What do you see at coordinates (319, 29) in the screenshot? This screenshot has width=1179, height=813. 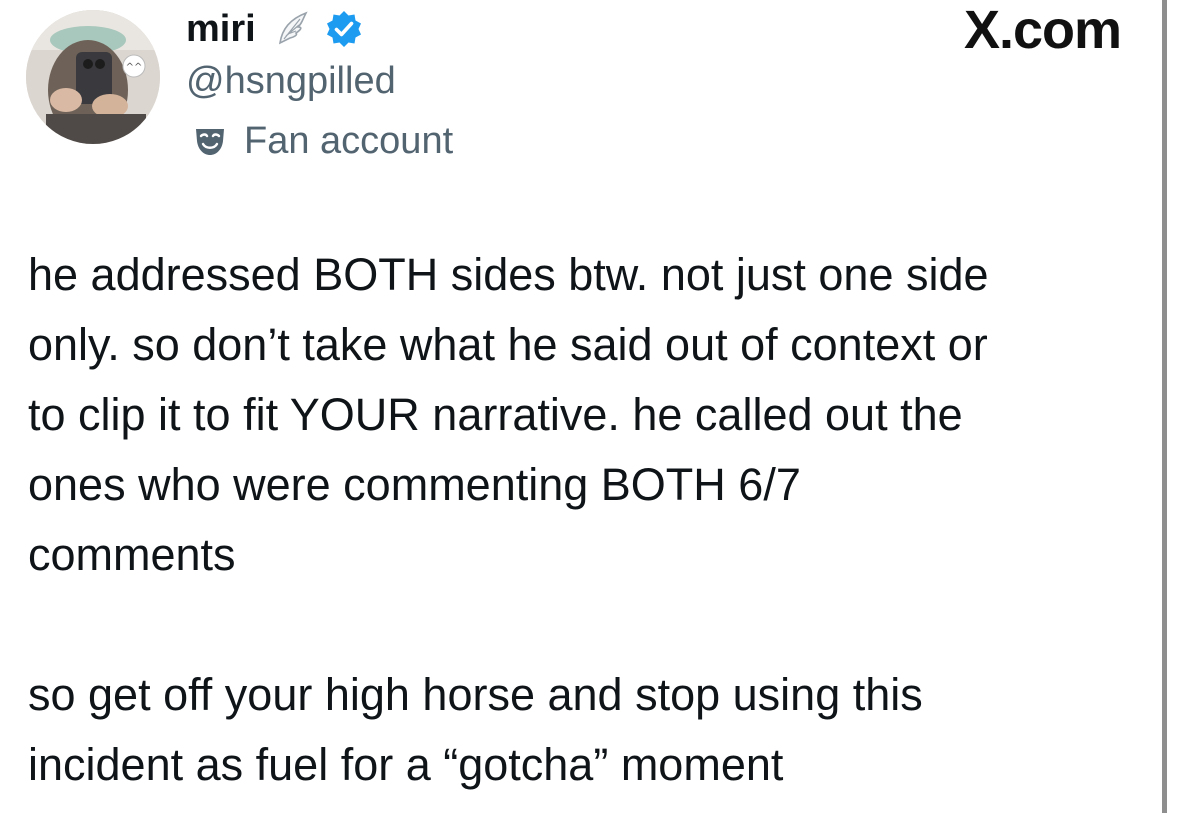 I see `author-name-row: miri` at bounding box center [319, 29].